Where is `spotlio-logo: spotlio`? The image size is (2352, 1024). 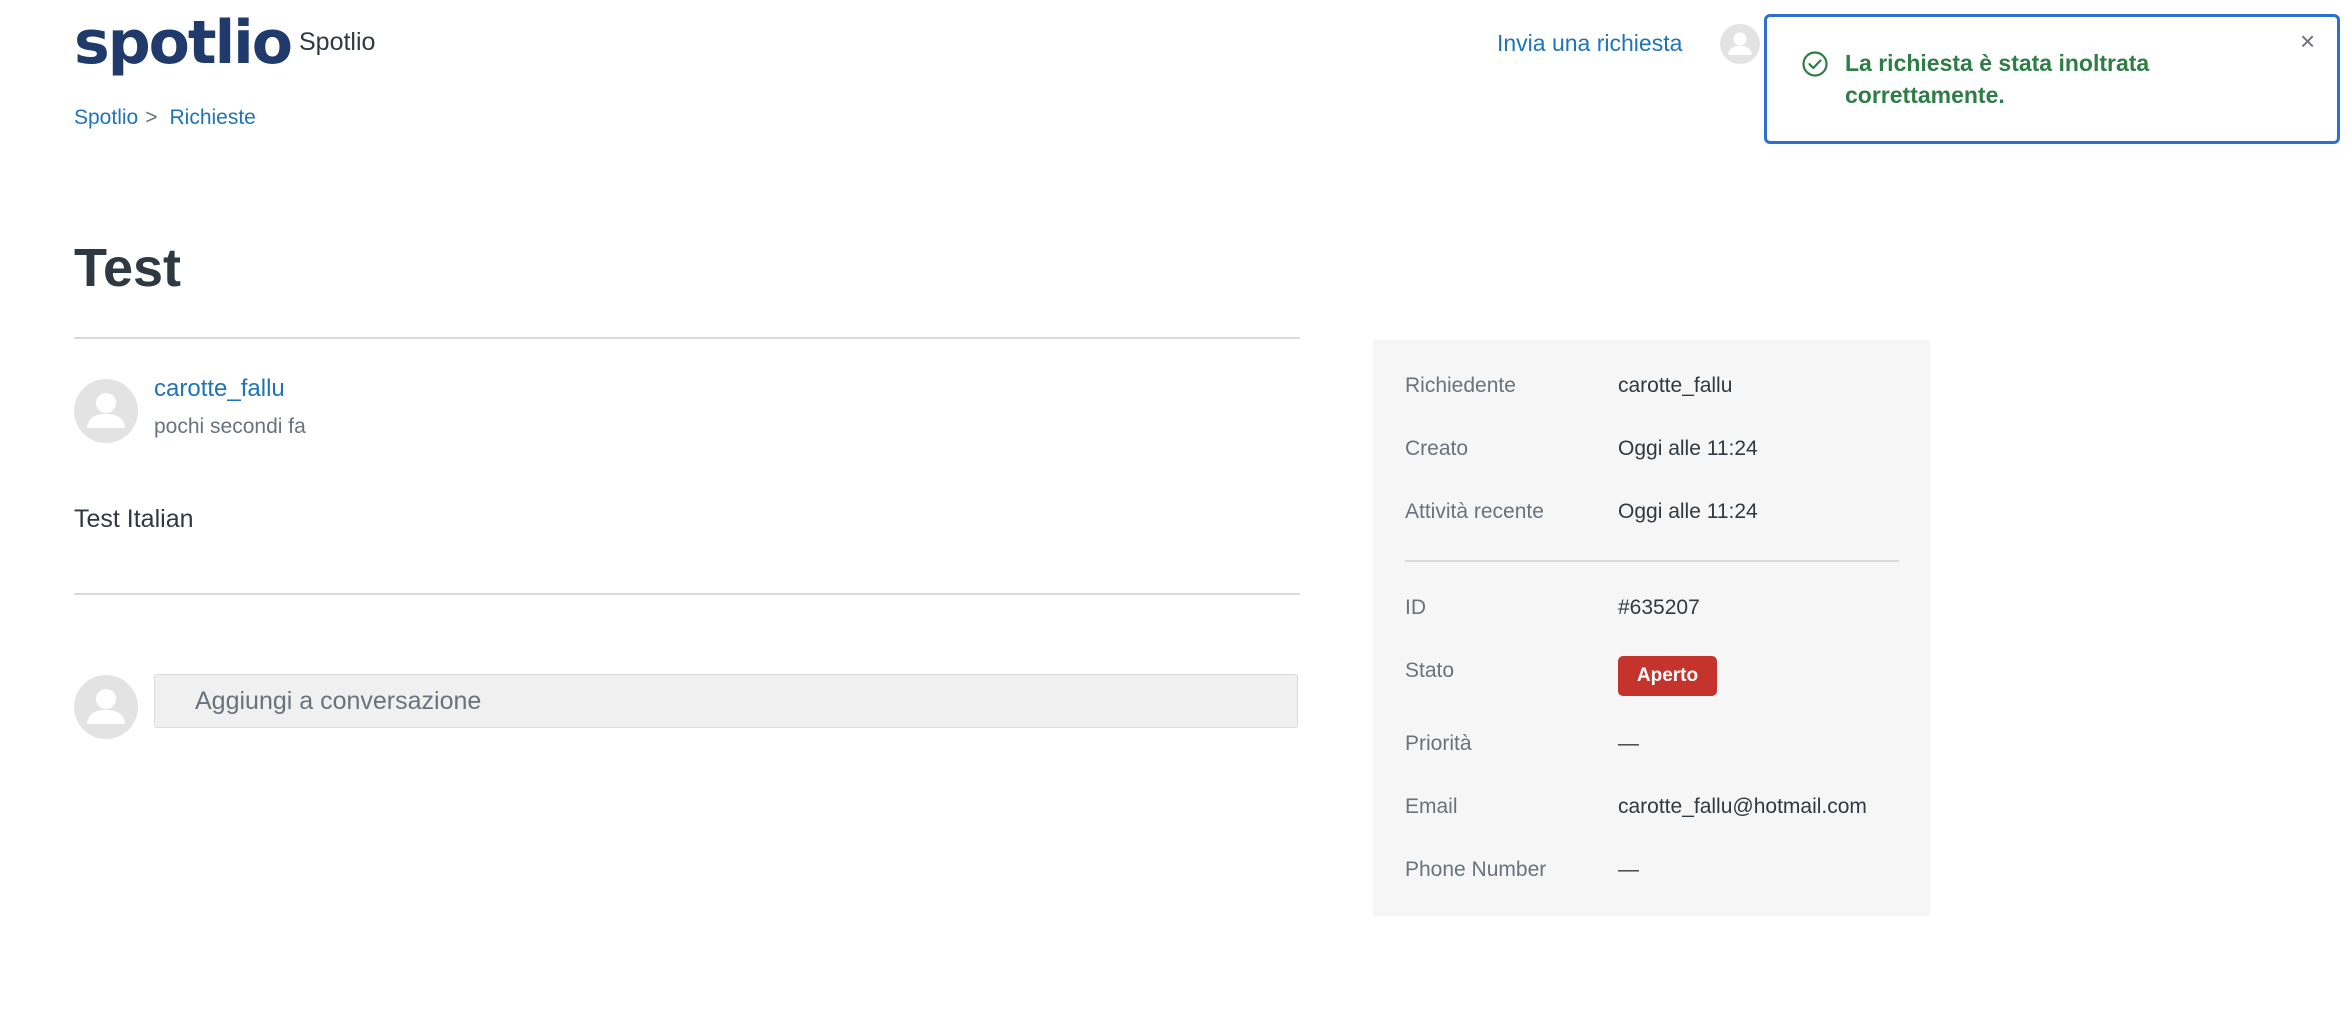
spotlio-logo: spotlio is located at coordinates (183, 43).